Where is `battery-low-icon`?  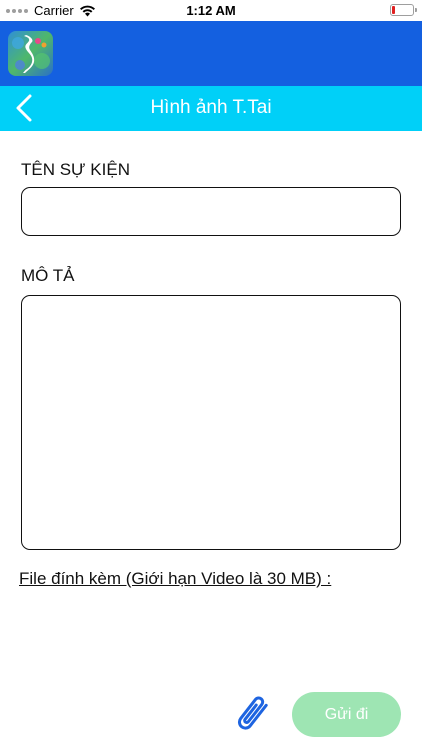
battery-low-icon is located at coordinates (403, 10).